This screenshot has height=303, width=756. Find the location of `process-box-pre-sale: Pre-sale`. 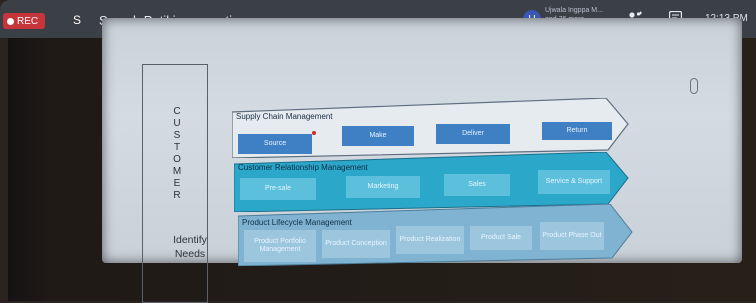

process-box-pre-sale: Pre-sale is located at coordinates (278, 189).